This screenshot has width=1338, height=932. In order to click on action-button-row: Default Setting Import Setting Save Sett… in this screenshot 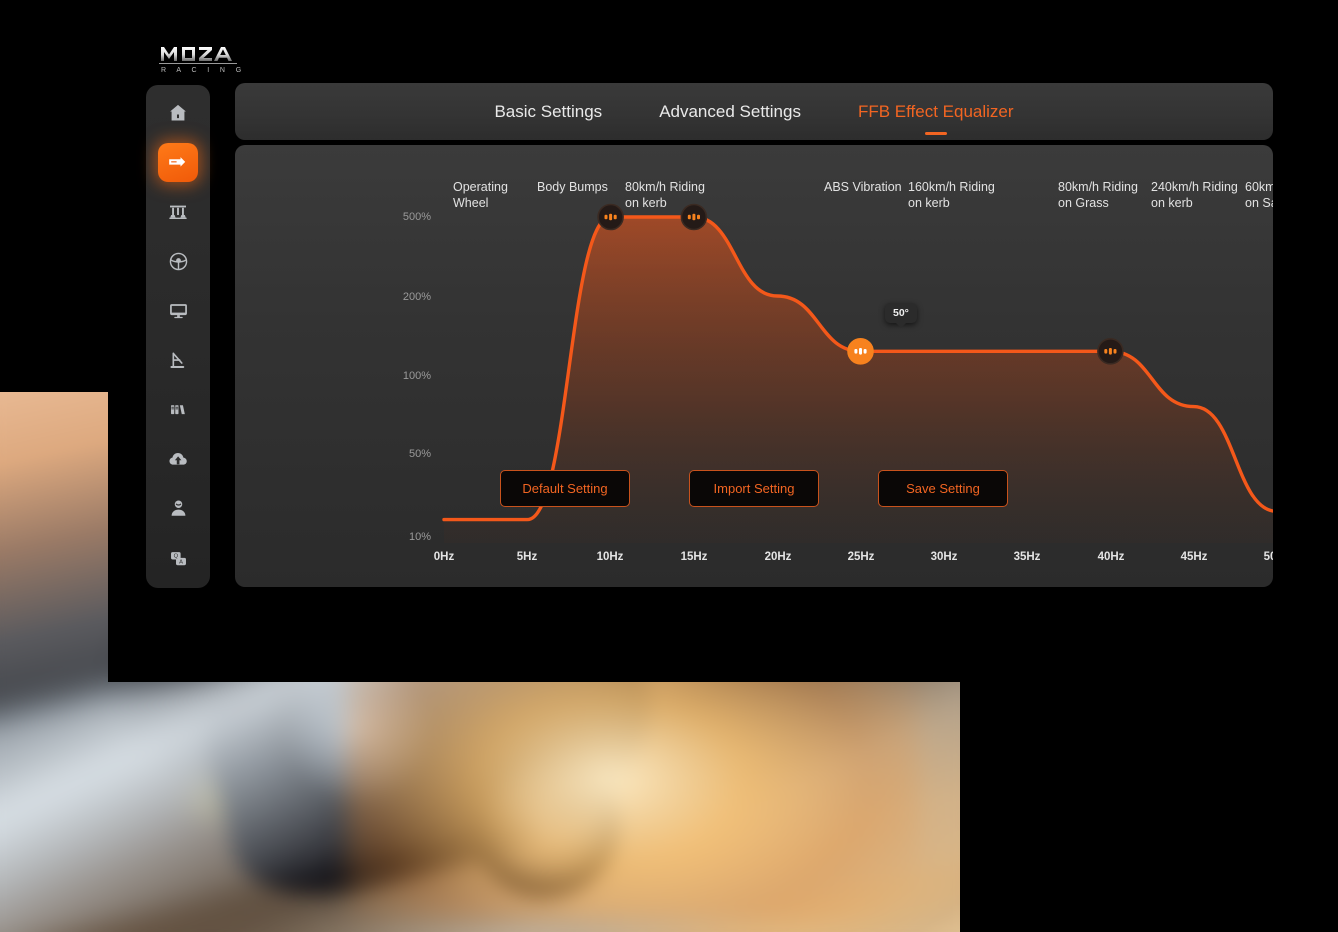, I will do `click(754, 488)`.